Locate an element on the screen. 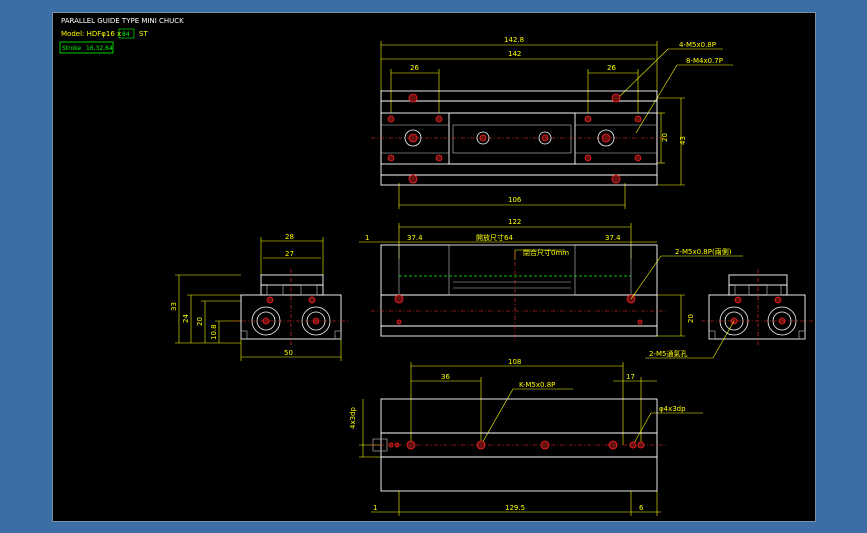  top-dim-height-outer: 43 is located at coordinates (683, 140).